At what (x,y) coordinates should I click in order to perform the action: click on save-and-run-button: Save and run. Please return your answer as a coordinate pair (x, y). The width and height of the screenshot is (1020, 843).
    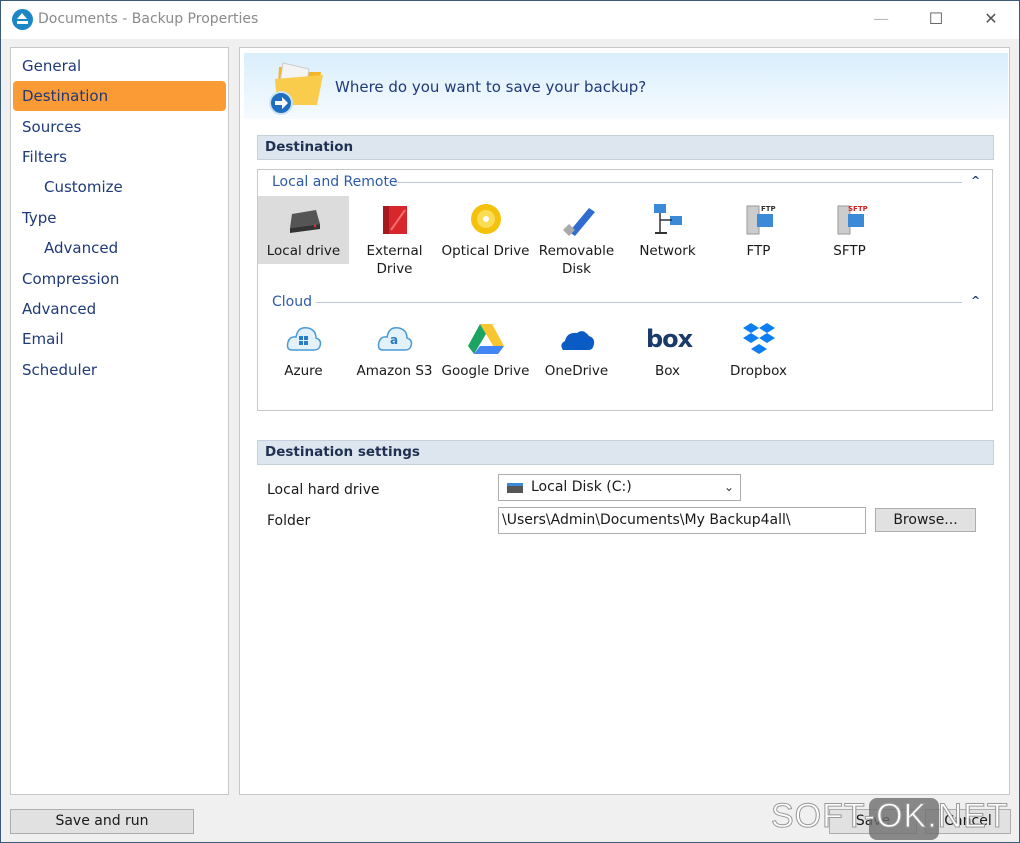
    Looking at the image, I should click on (102, 821).